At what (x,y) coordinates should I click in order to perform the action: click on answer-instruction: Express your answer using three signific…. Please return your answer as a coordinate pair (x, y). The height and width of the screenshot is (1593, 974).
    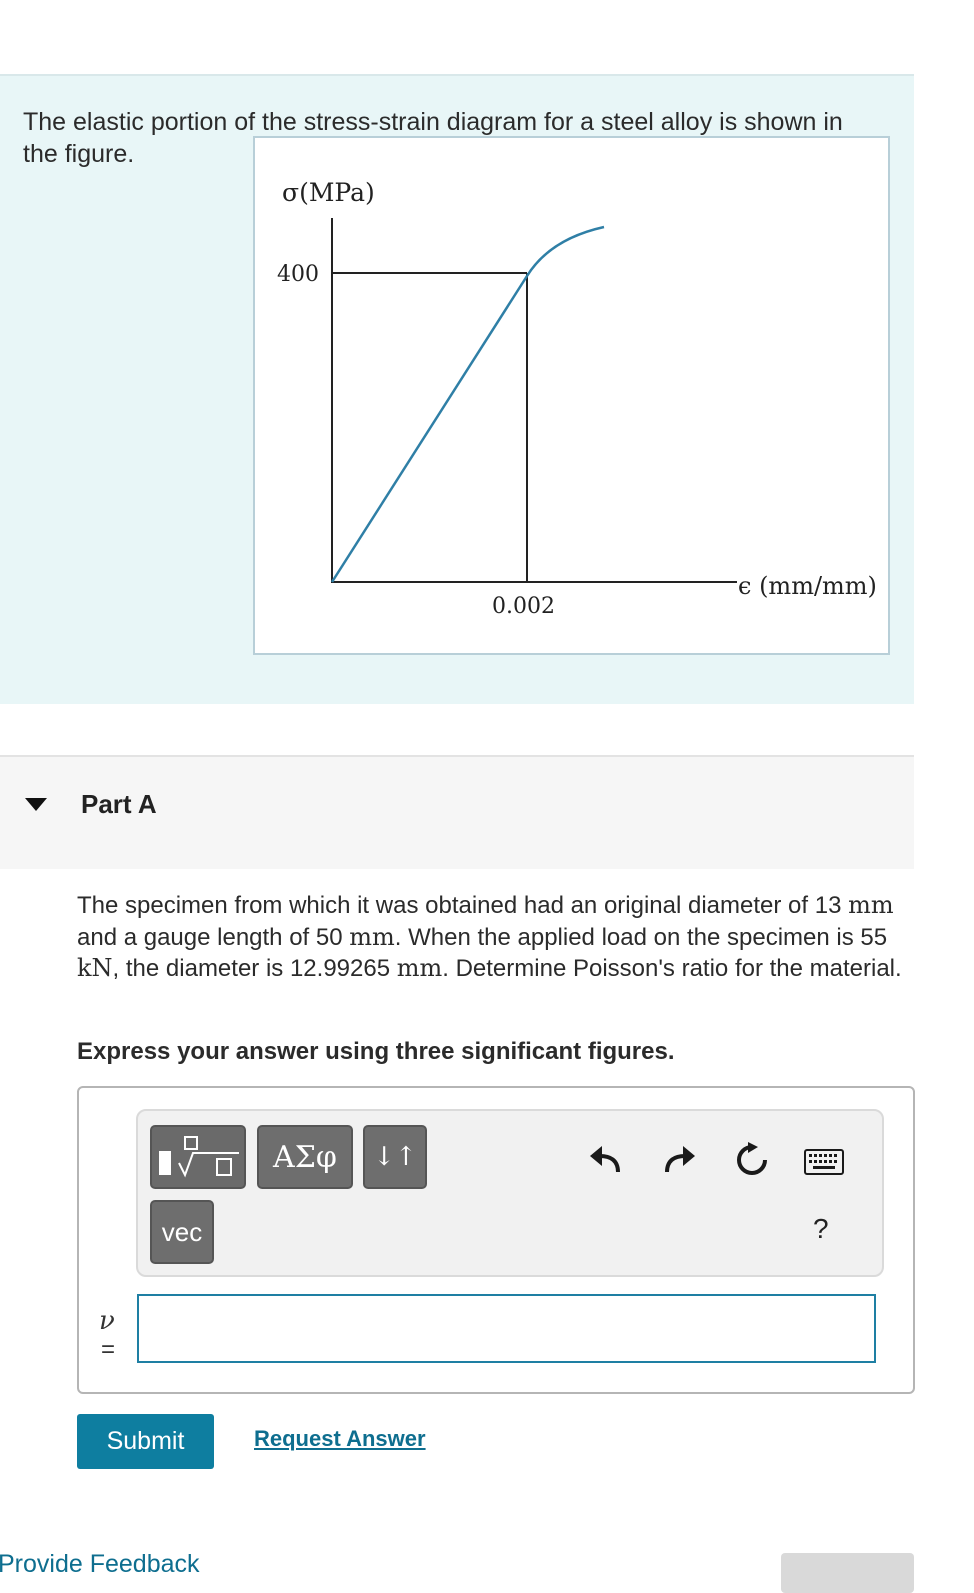
    Looking at the image, I should click on (376, 1051).